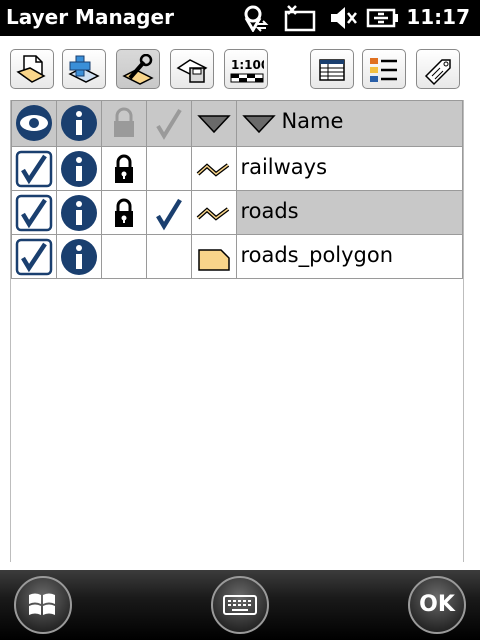 The width and height of the screenshot is (480, 640). I want to click on status-bar: Layer Manager 11:17, so click(240, 18).